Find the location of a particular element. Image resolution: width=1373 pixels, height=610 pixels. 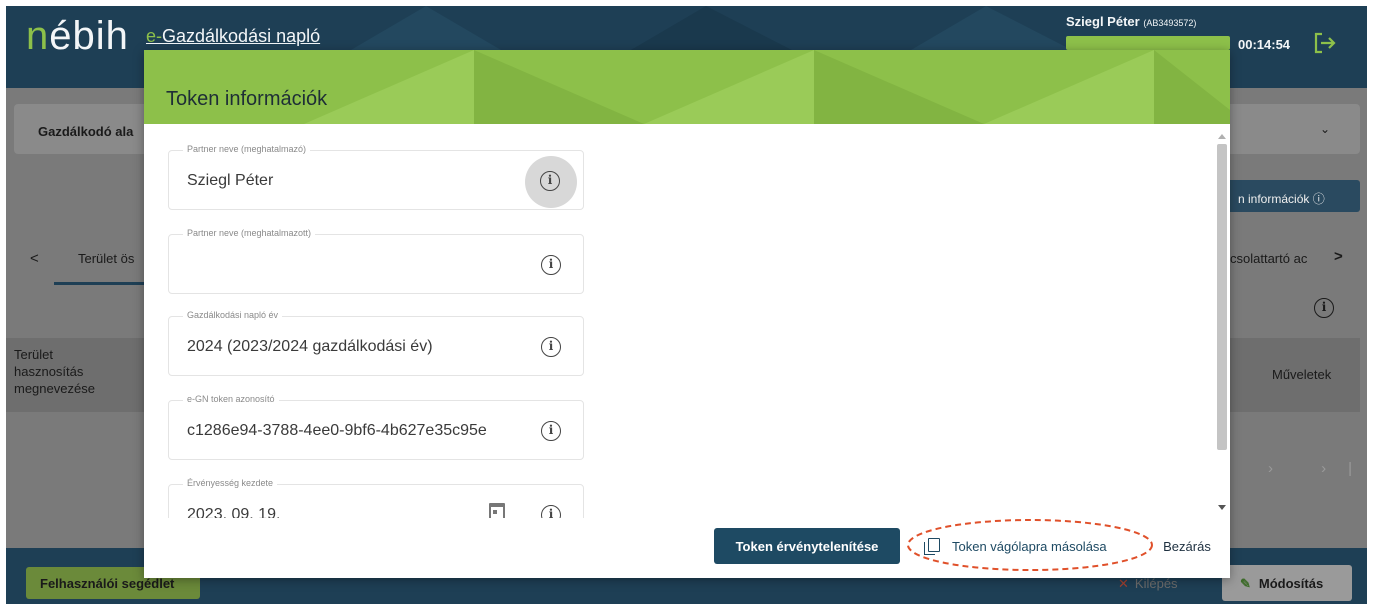

app-title-text: Gazdálkodási napló is located at coordinates (241, 36).